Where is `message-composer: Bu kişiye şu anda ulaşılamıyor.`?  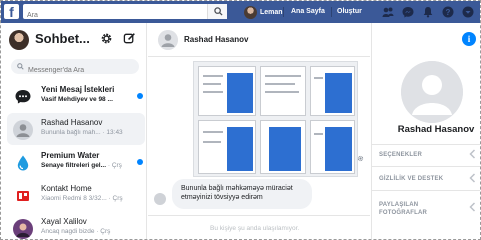 message-composer: Bu kişiye şu anda ulaşılamıyor. is located at coordinates (259, 227).